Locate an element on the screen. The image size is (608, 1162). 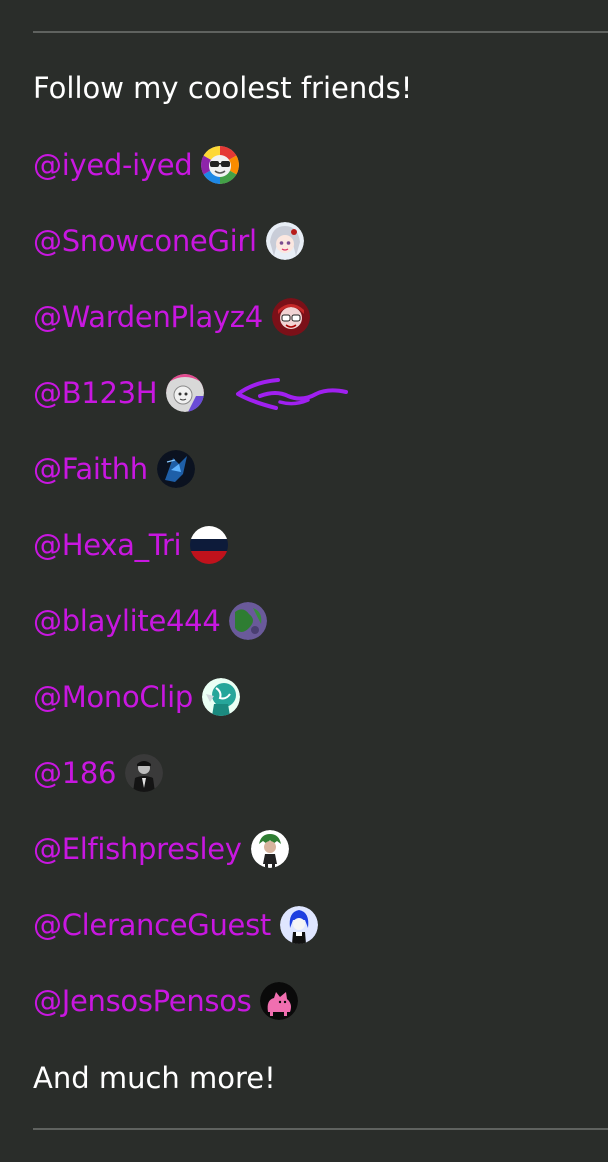
friend-item: @MonoClip is located at coordinates (136, 697).